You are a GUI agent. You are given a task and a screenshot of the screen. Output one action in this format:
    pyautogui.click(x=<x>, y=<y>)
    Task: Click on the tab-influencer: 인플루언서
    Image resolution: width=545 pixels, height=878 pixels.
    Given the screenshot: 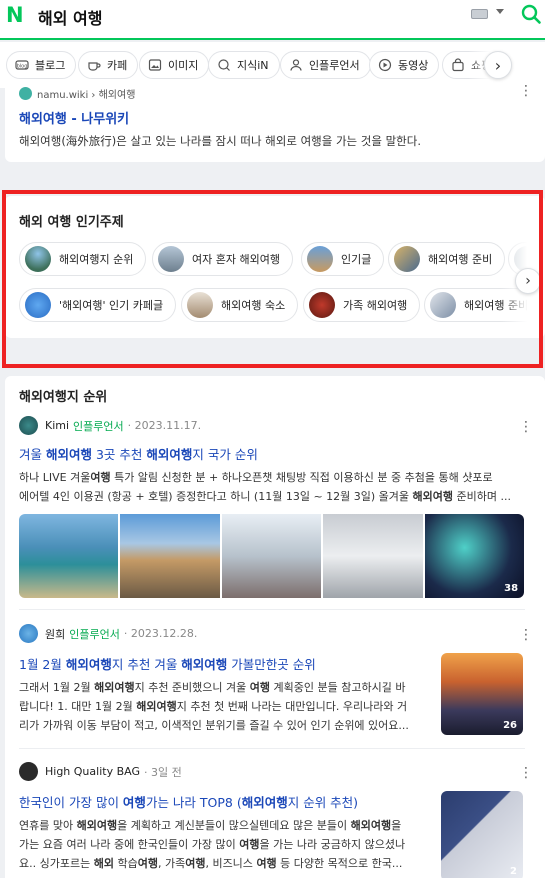 What is the action you would take?
    pyautogui.click(x=325, y=65)
    